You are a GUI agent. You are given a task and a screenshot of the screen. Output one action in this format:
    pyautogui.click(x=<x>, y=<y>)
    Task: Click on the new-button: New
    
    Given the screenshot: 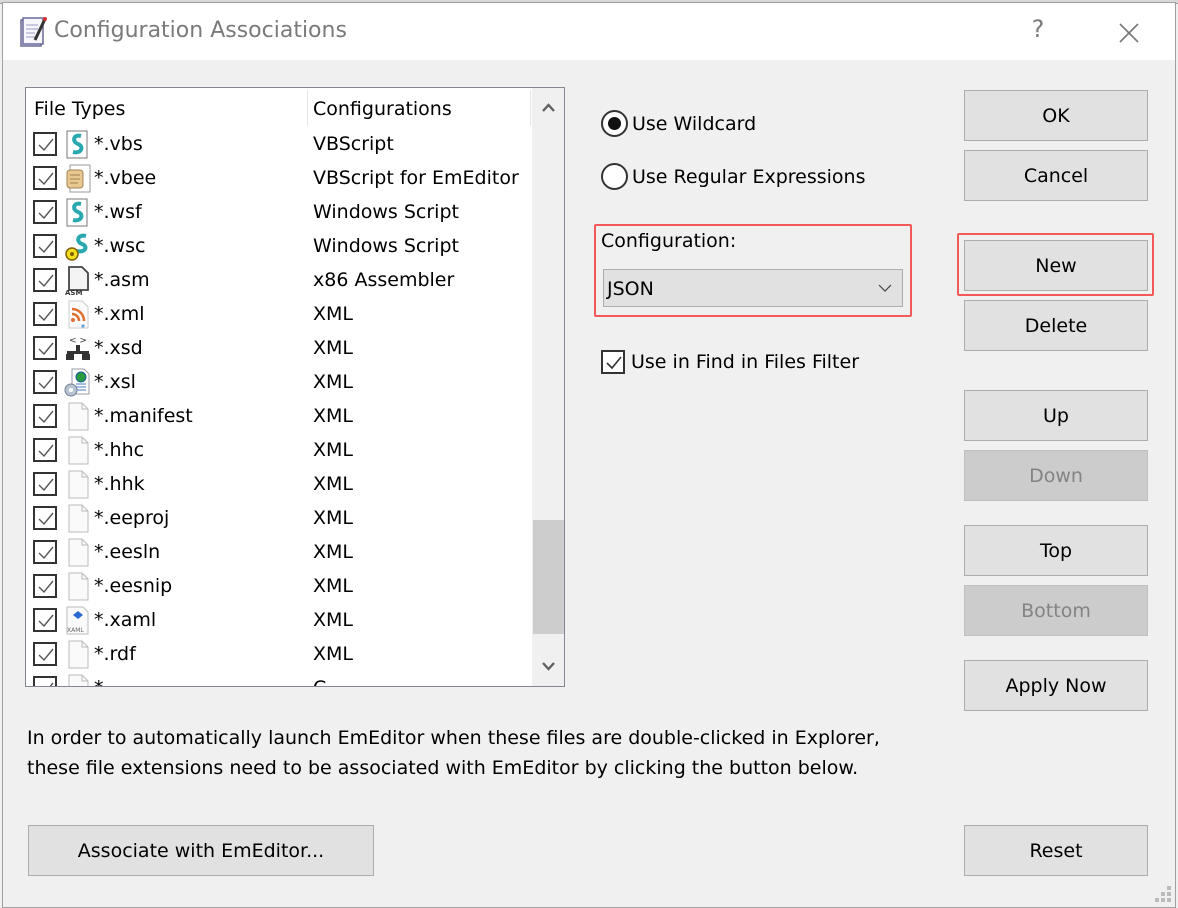 What is the action you would take?
    pyautogui.click(x=1056, y=265)
    